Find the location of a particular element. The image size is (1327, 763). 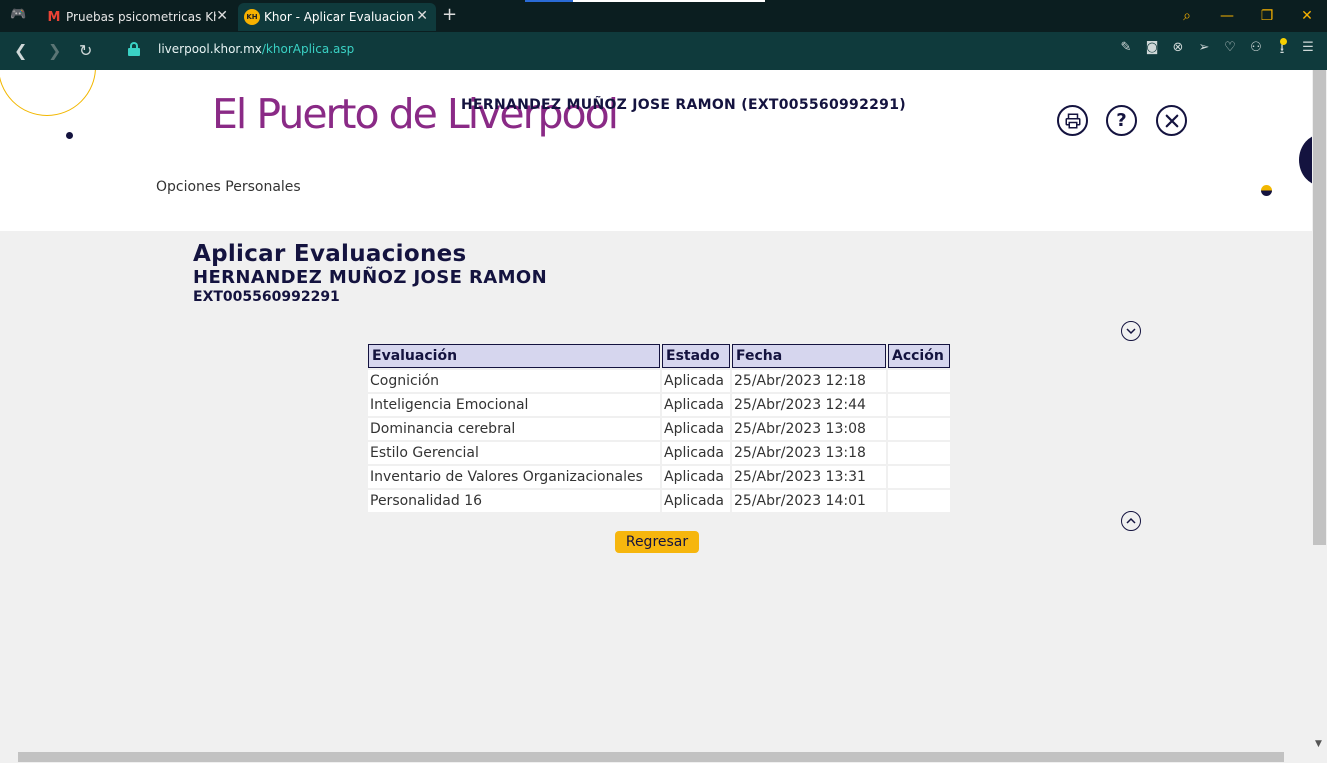

cell-fecha: 25/Abr/2023 13:31 is located at coordinates (809, 477).